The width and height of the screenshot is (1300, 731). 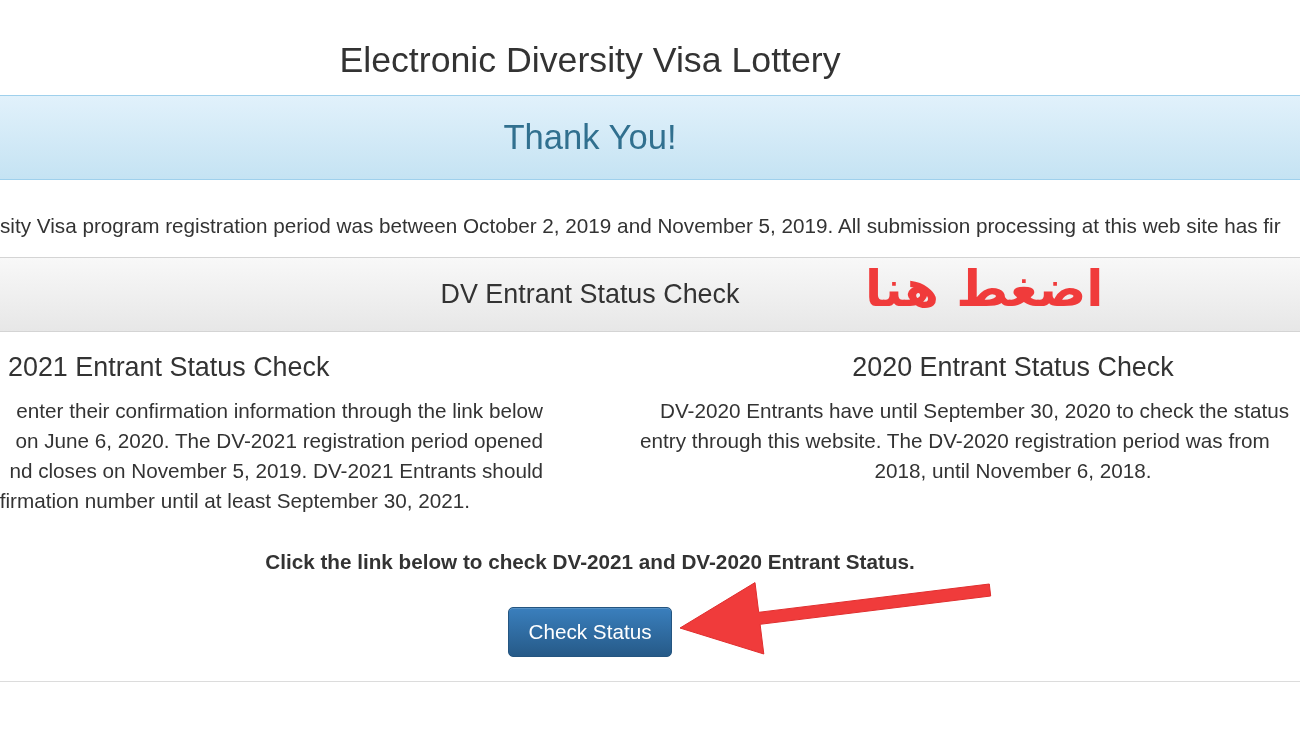 What do you see at coordinates (965, 441) in the screenshot?
I see `status-description: DV-2020 Entrants have until September 30, 2020 to check the status entry through this website. The DV-2020 registration period was from 2018, until November 6, 2018.` at bounding box center [965, 441].